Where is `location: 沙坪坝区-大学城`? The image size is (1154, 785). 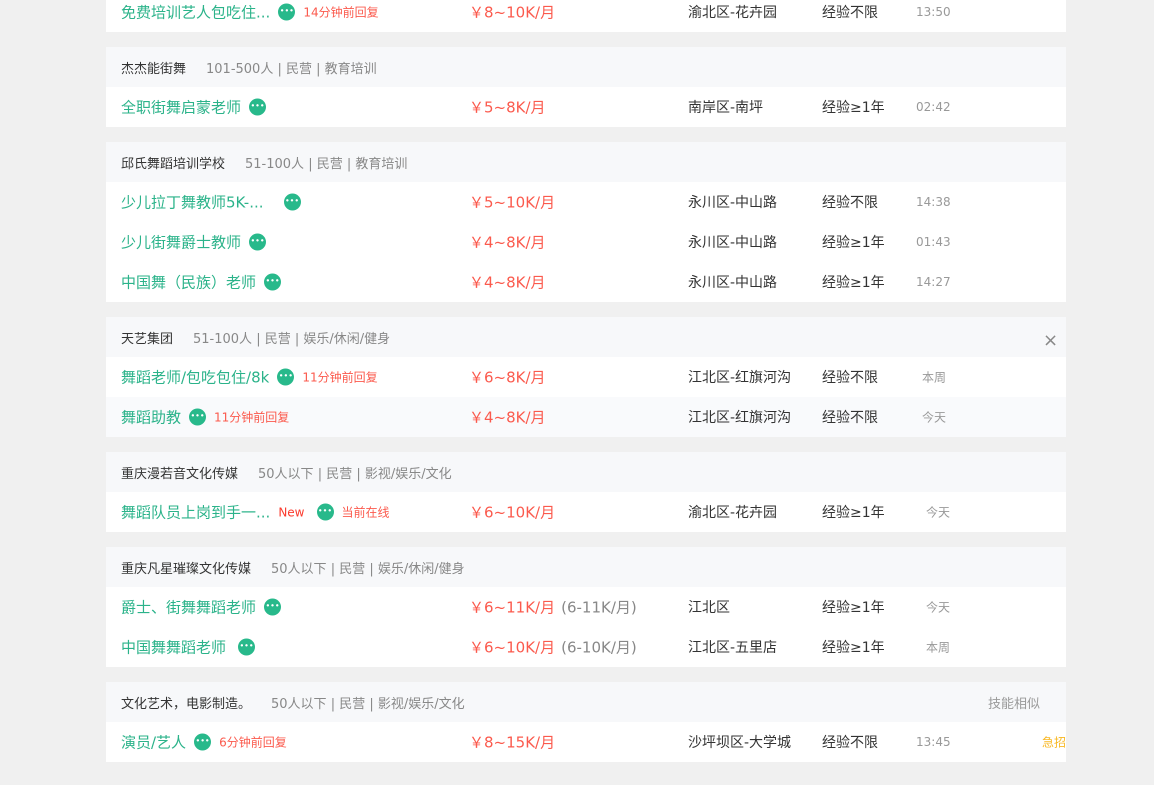
location: 沙坪坝区-大学城 is located at coordinates (740, 743).